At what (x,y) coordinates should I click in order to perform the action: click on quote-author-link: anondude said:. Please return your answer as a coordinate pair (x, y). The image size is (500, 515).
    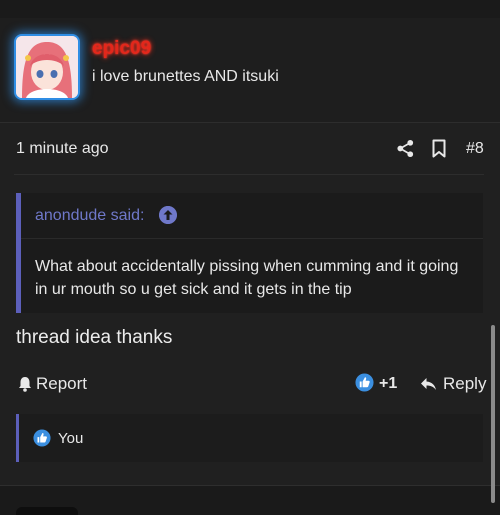
    Looking at the image, I should click on (89, 216).